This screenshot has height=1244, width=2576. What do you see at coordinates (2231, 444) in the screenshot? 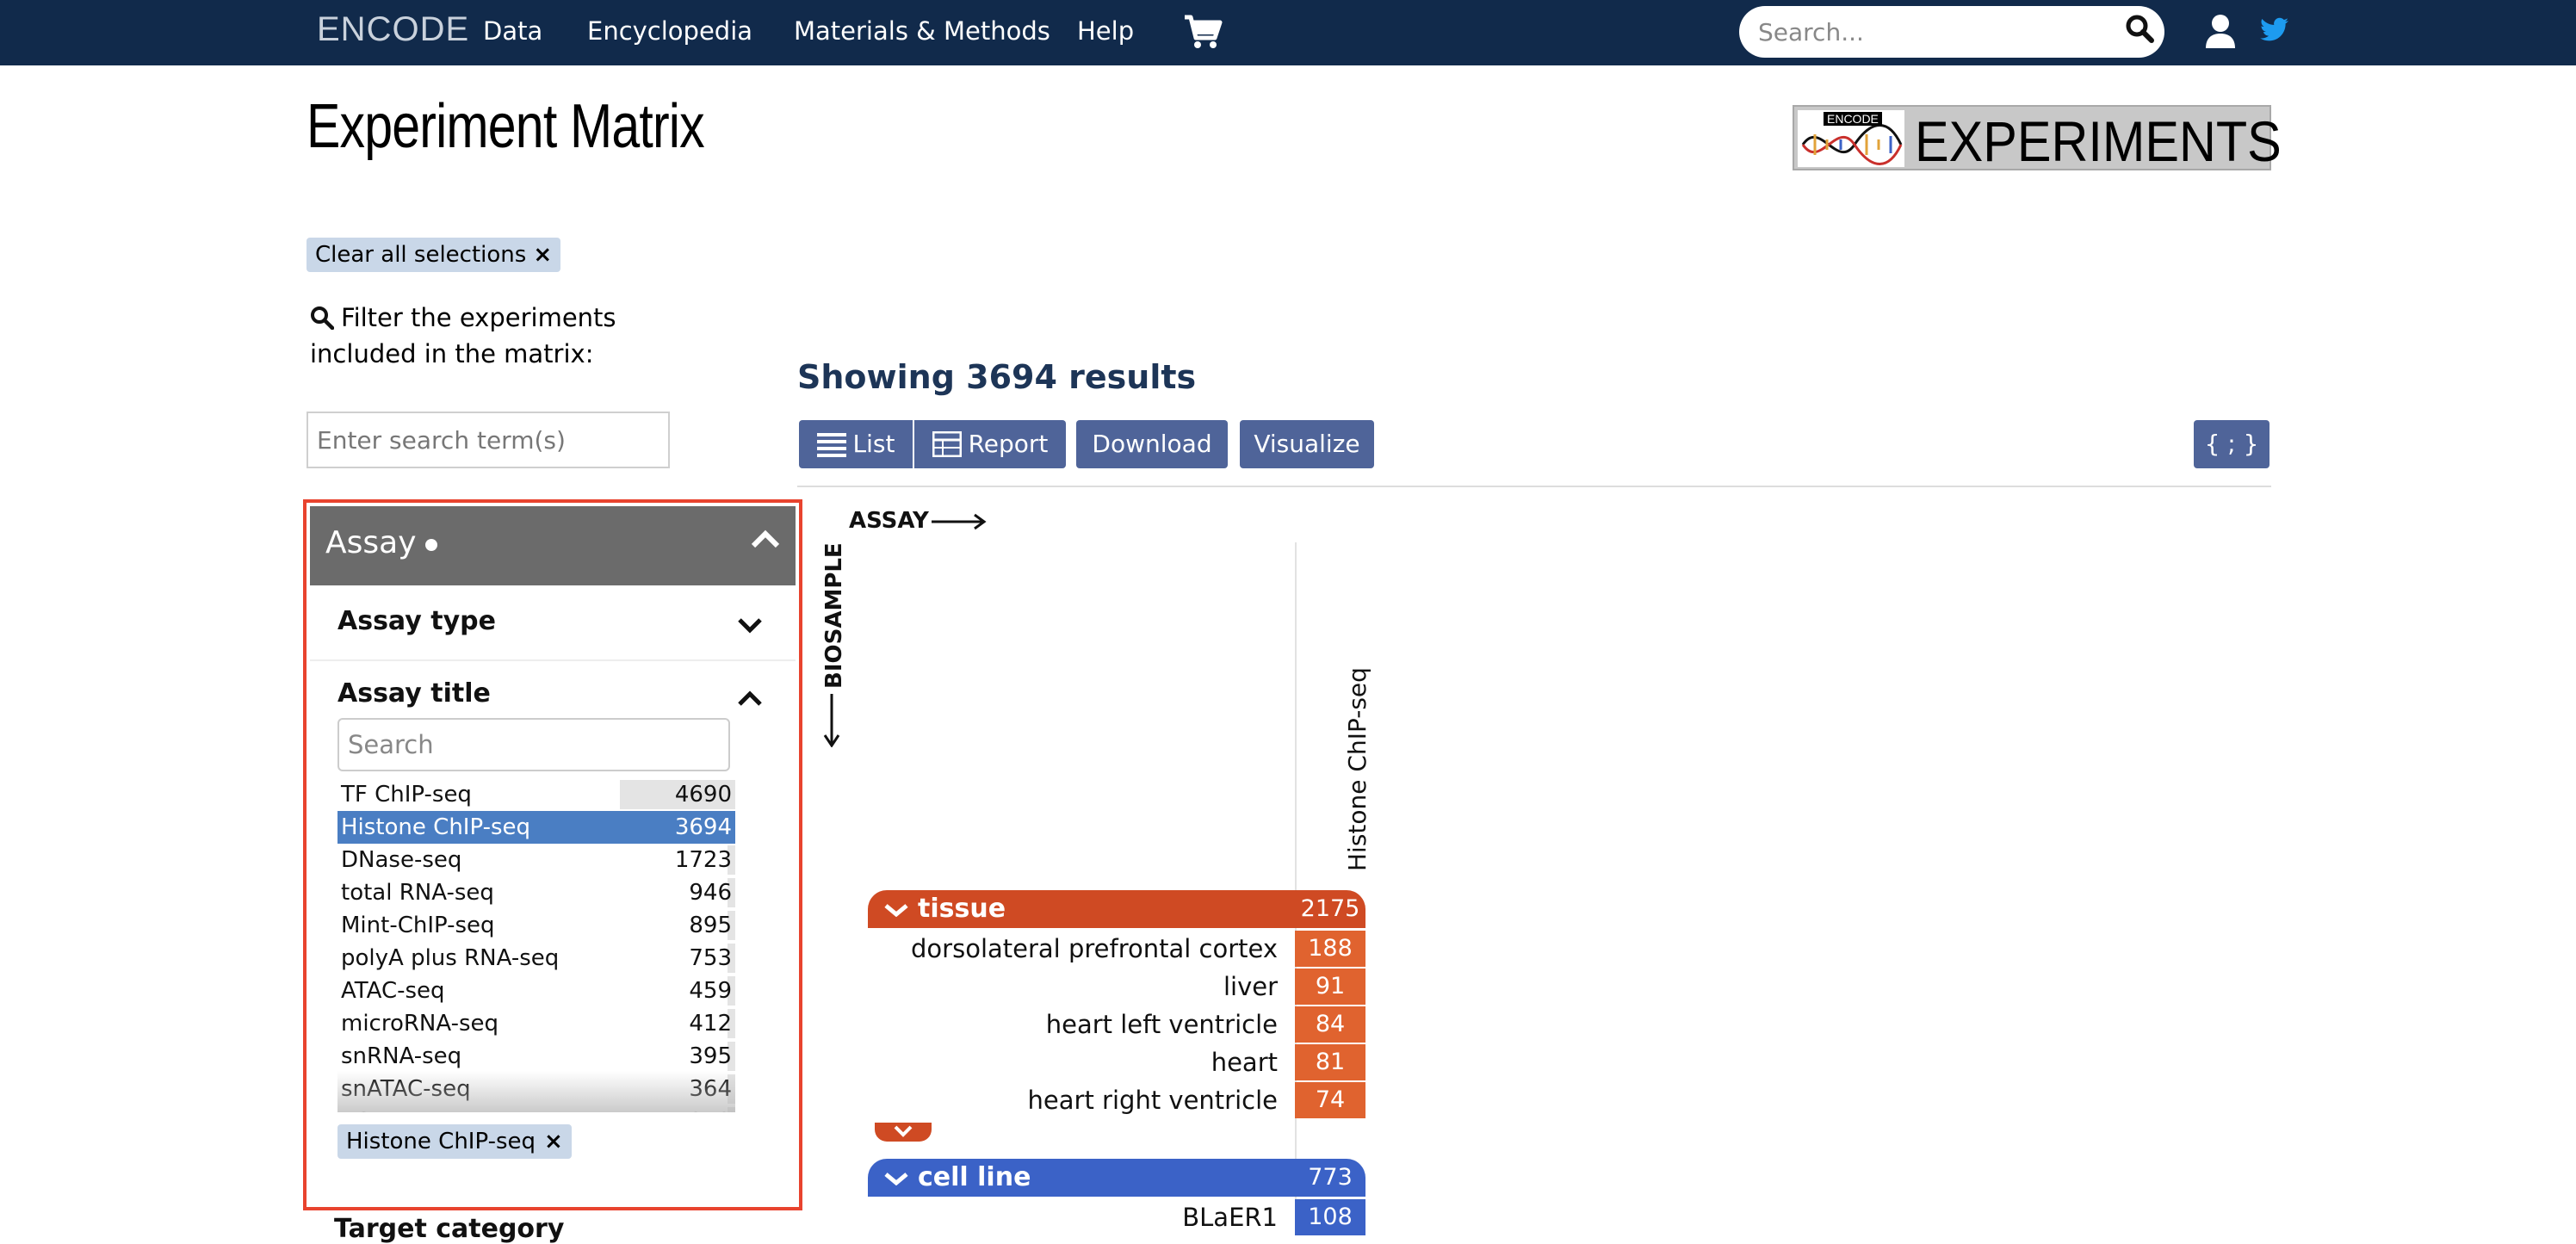
I see `json-button: { ; }` at bounding box center [2231, 444].